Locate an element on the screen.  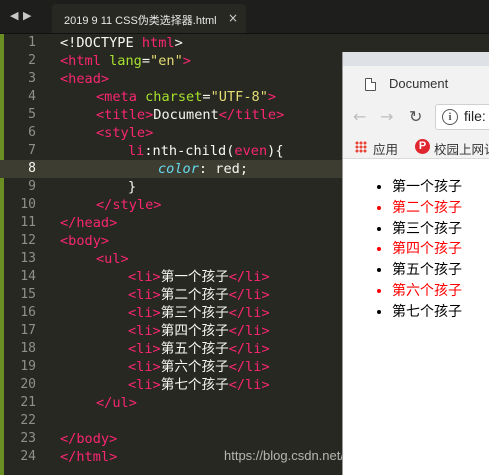
line-number: 9 is located at coordinates (32, 186).